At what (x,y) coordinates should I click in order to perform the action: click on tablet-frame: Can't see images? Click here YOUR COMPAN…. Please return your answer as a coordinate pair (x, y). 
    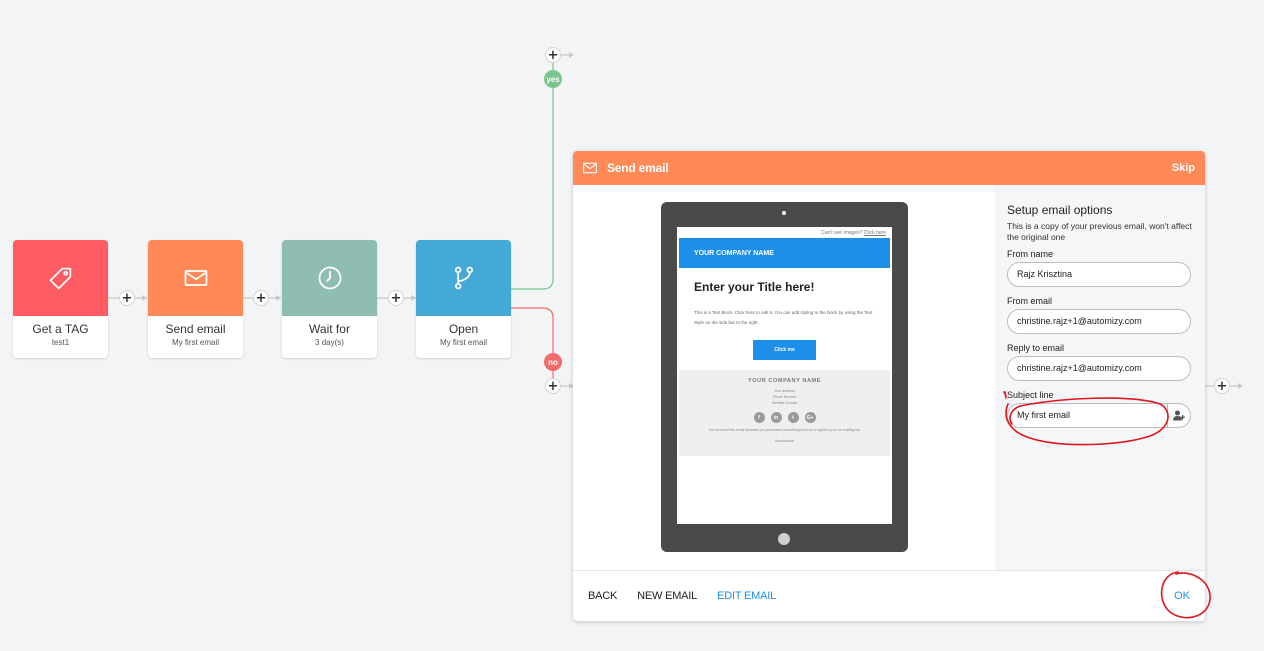
    Looking at the image, I should click on (784, 377).